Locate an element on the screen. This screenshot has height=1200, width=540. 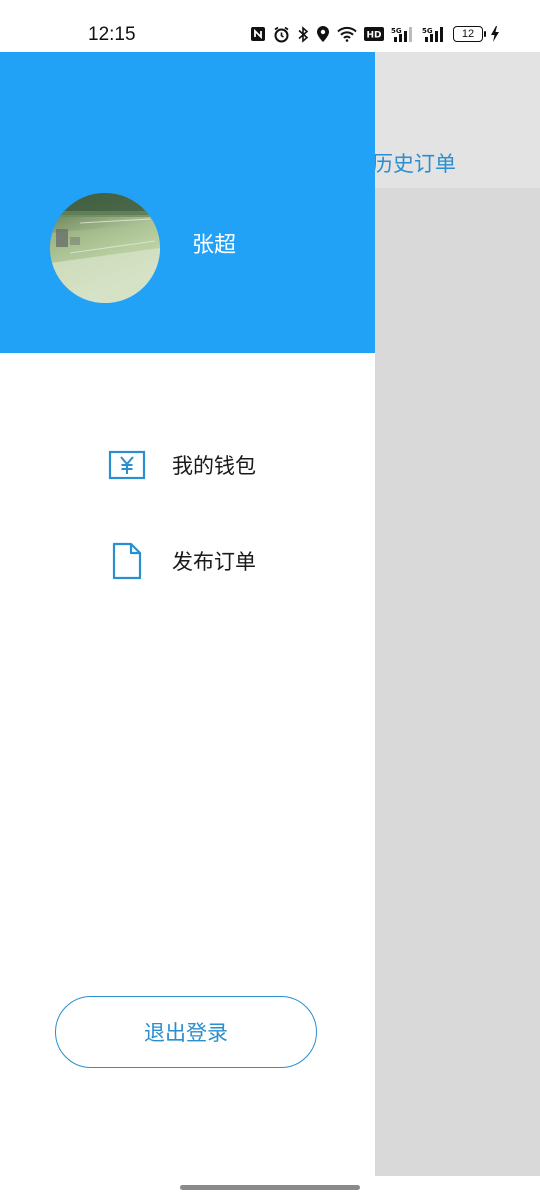
tab-history-orders: 历史订单 is located at coordinates (414, 163).